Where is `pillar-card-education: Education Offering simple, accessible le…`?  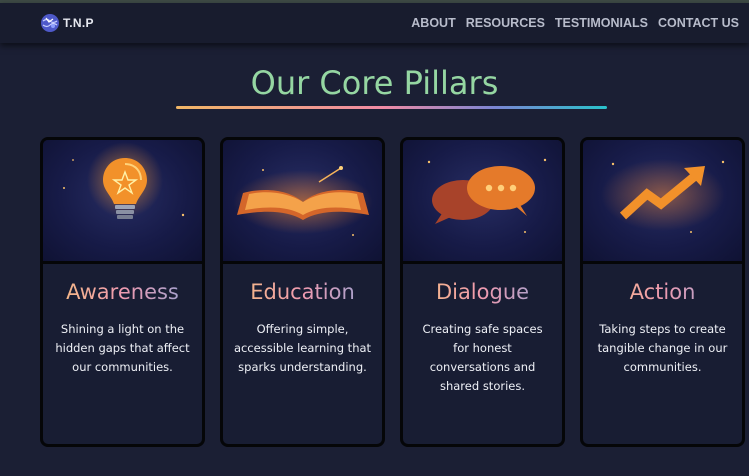 pillar-card-education: Education Offering simple, accessible le… is located at coordinates (302, 292).